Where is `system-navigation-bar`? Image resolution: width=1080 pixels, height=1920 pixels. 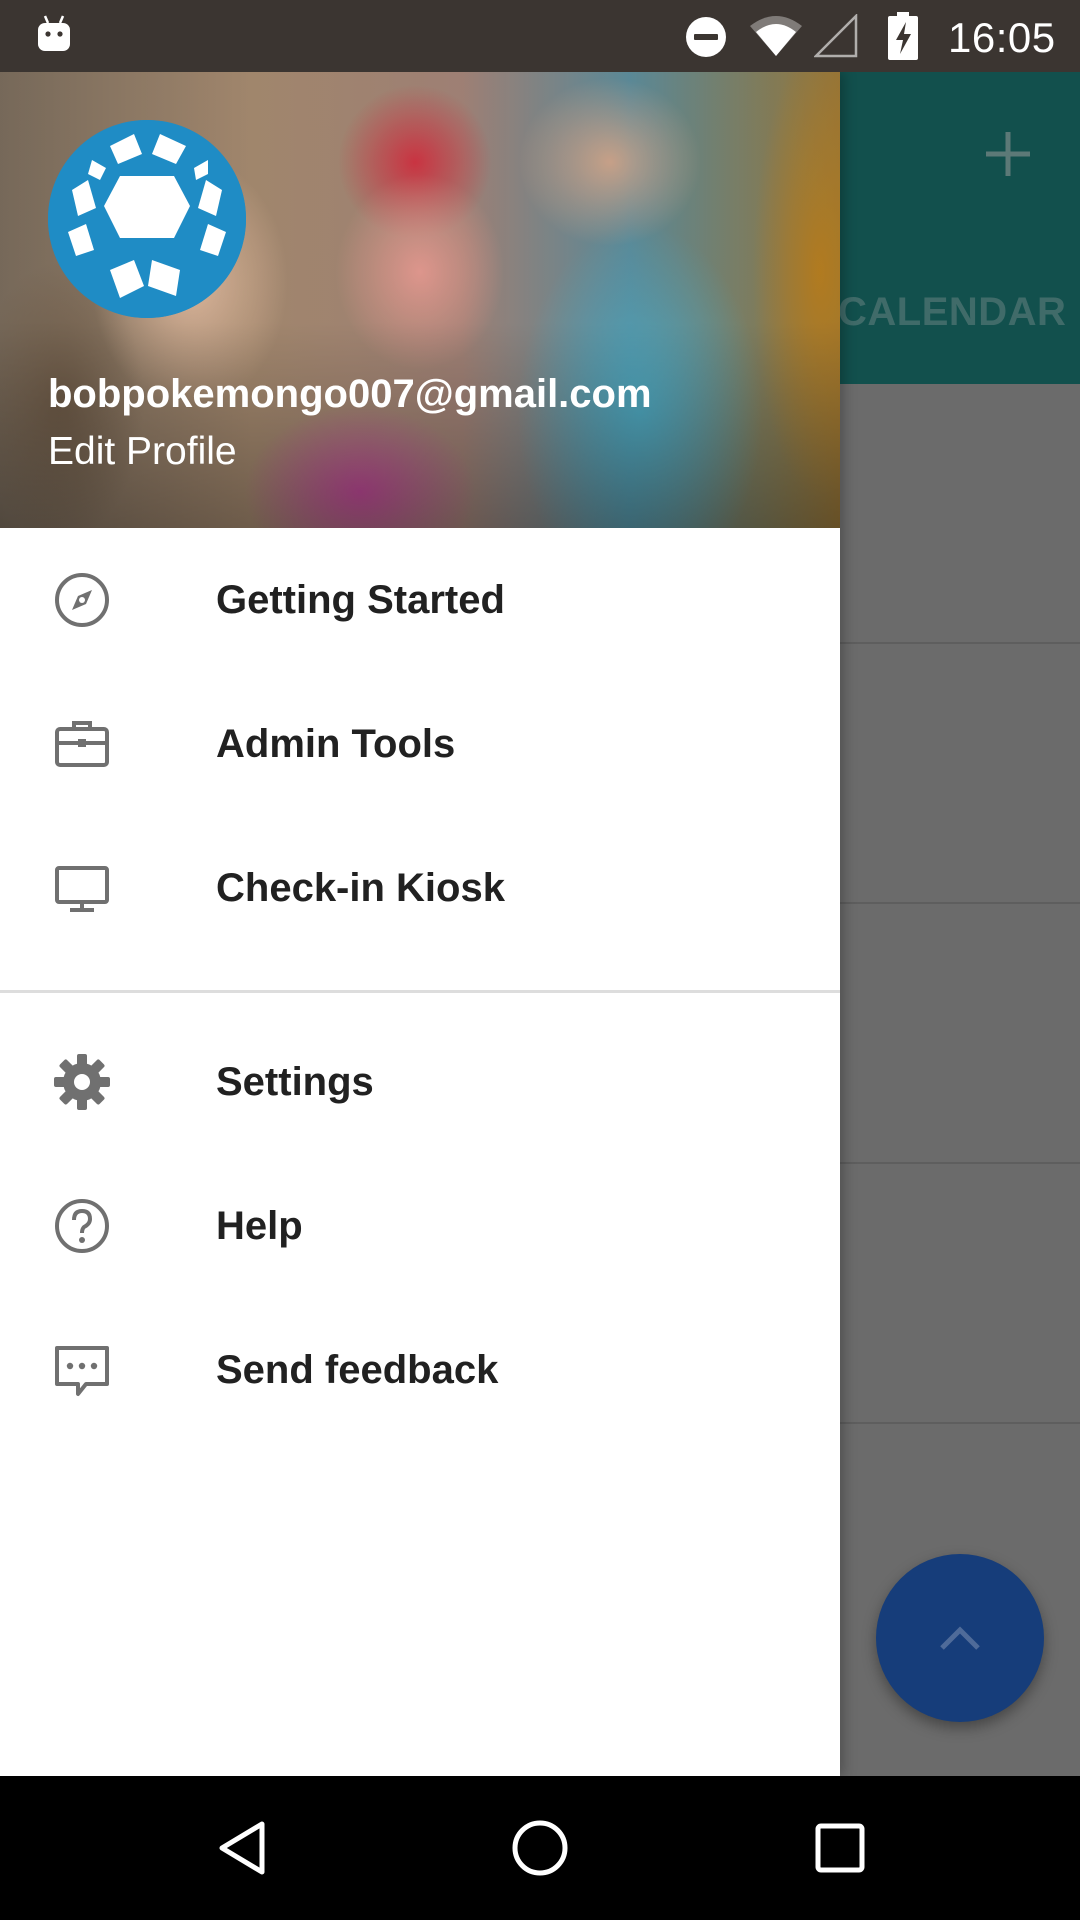
system-navigation-bar is located at coordinates (540, 1848).